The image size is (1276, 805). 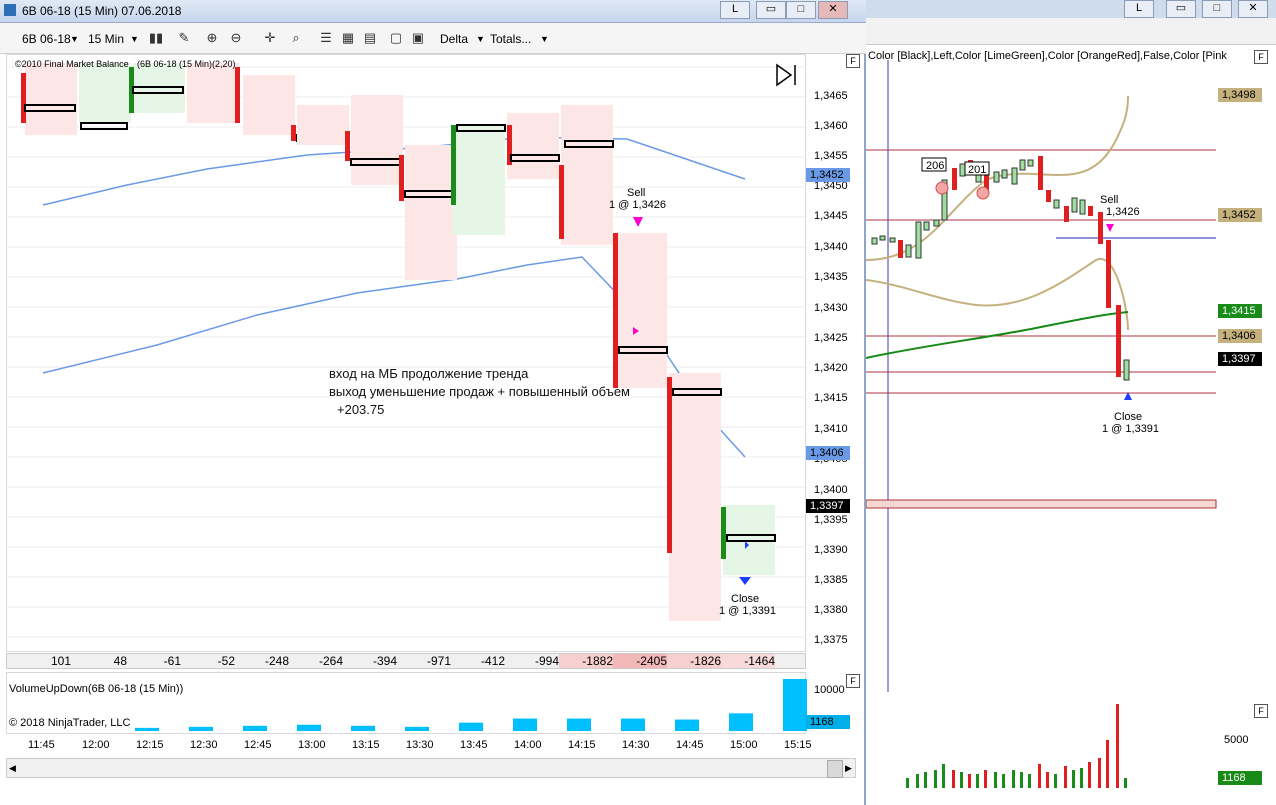 What do you see at coordinates (831, 338) in the screenshot?
I see `price-tick: 1,3425` at bounding box center [831, 338].